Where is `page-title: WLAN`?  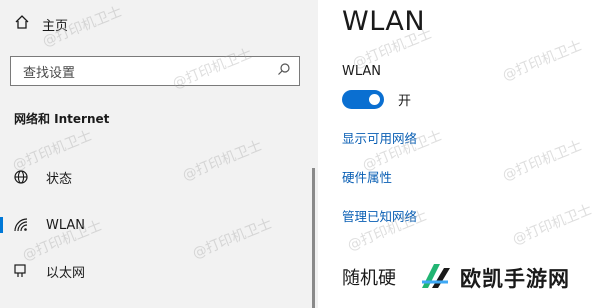
page-title: WLAN is located at coordinates (384, 21).